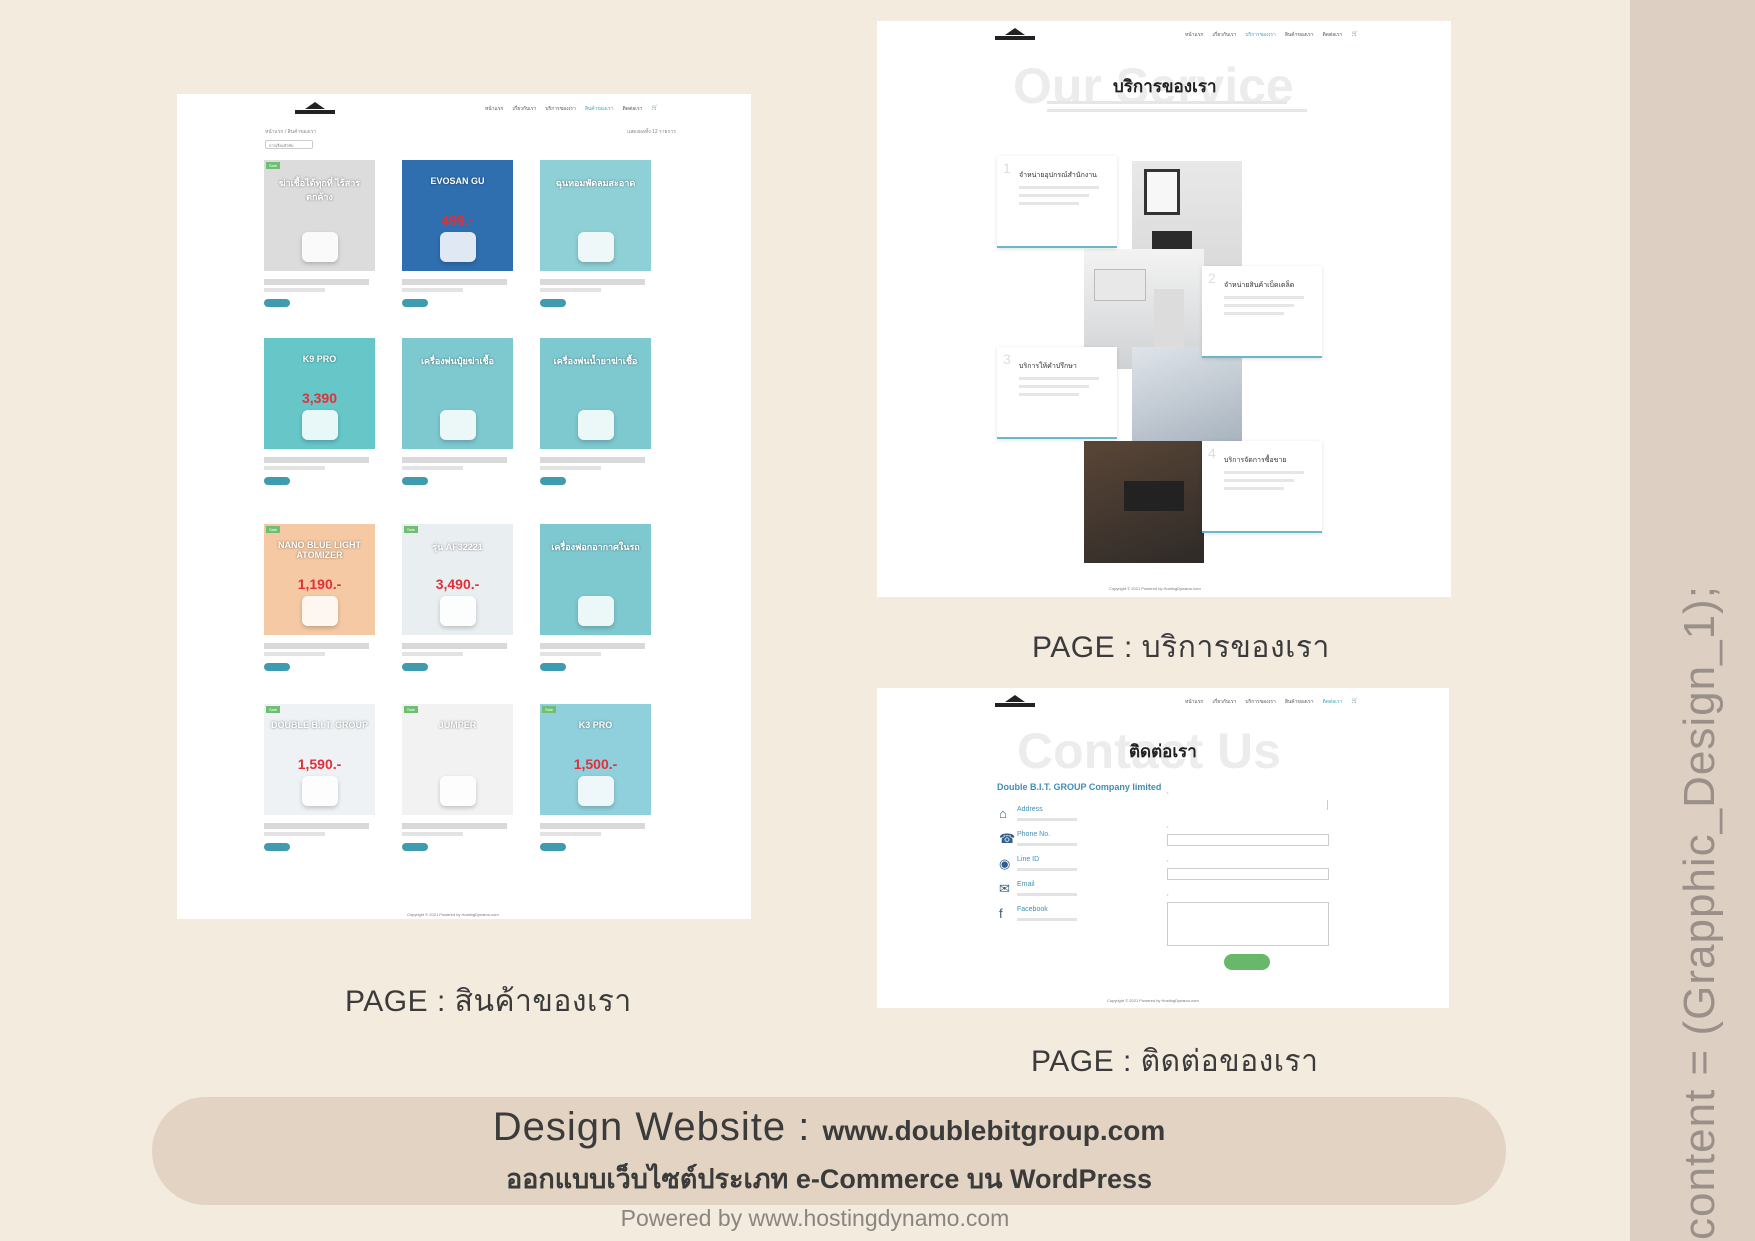  Describe the element at coordinates (1007, 359) in the screenshot. I see `service-number: 3` at that location.